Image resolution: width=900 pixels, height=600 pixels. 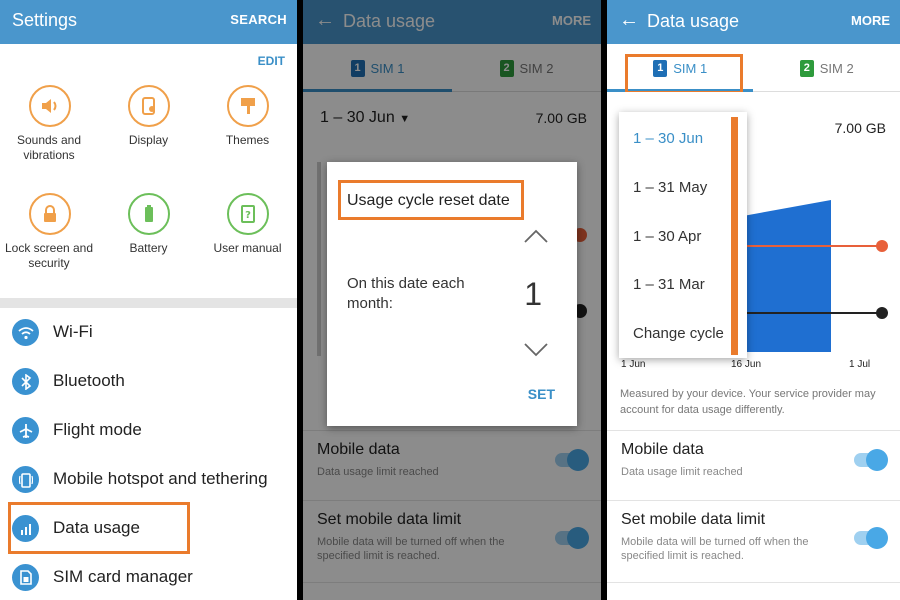 What do you see at coordinates (753, 22) in the screenshot?
I see `app-bar: ← Data usage MORE` at bounding box center [753, 22].